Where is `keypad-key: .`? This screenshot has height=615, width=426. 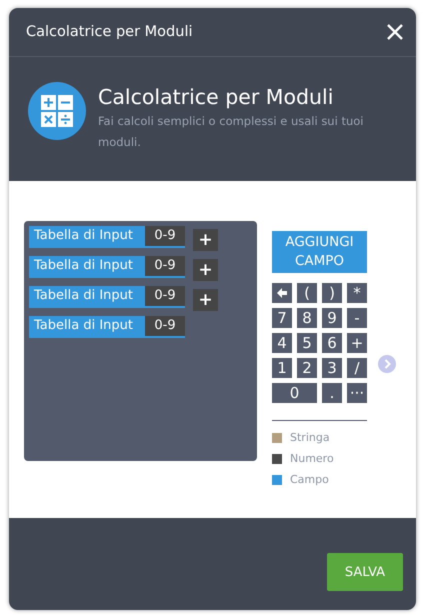
keypad-key: . is located at coordinates (332, 393).